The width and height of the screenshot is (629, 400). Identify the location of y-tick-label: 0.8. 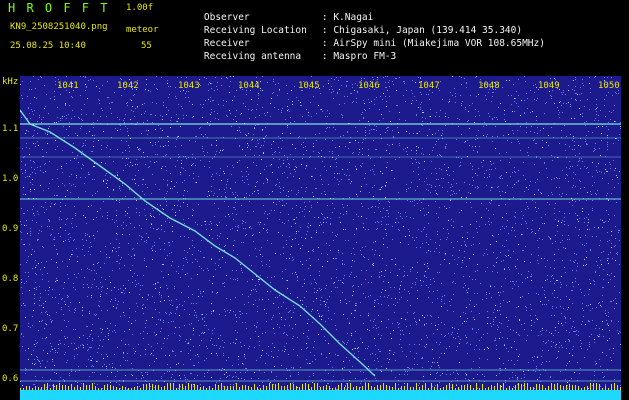
(10, 279).